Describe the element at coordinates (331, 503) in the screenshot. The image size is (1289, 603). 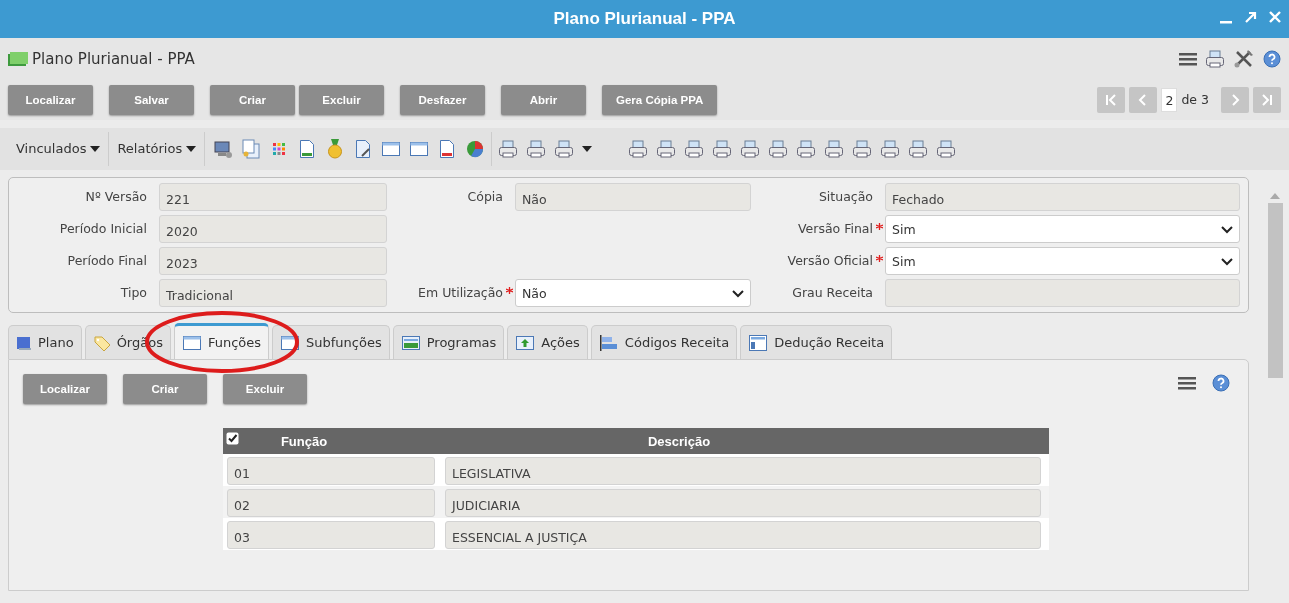
I see `table-cell: 02` at that location.